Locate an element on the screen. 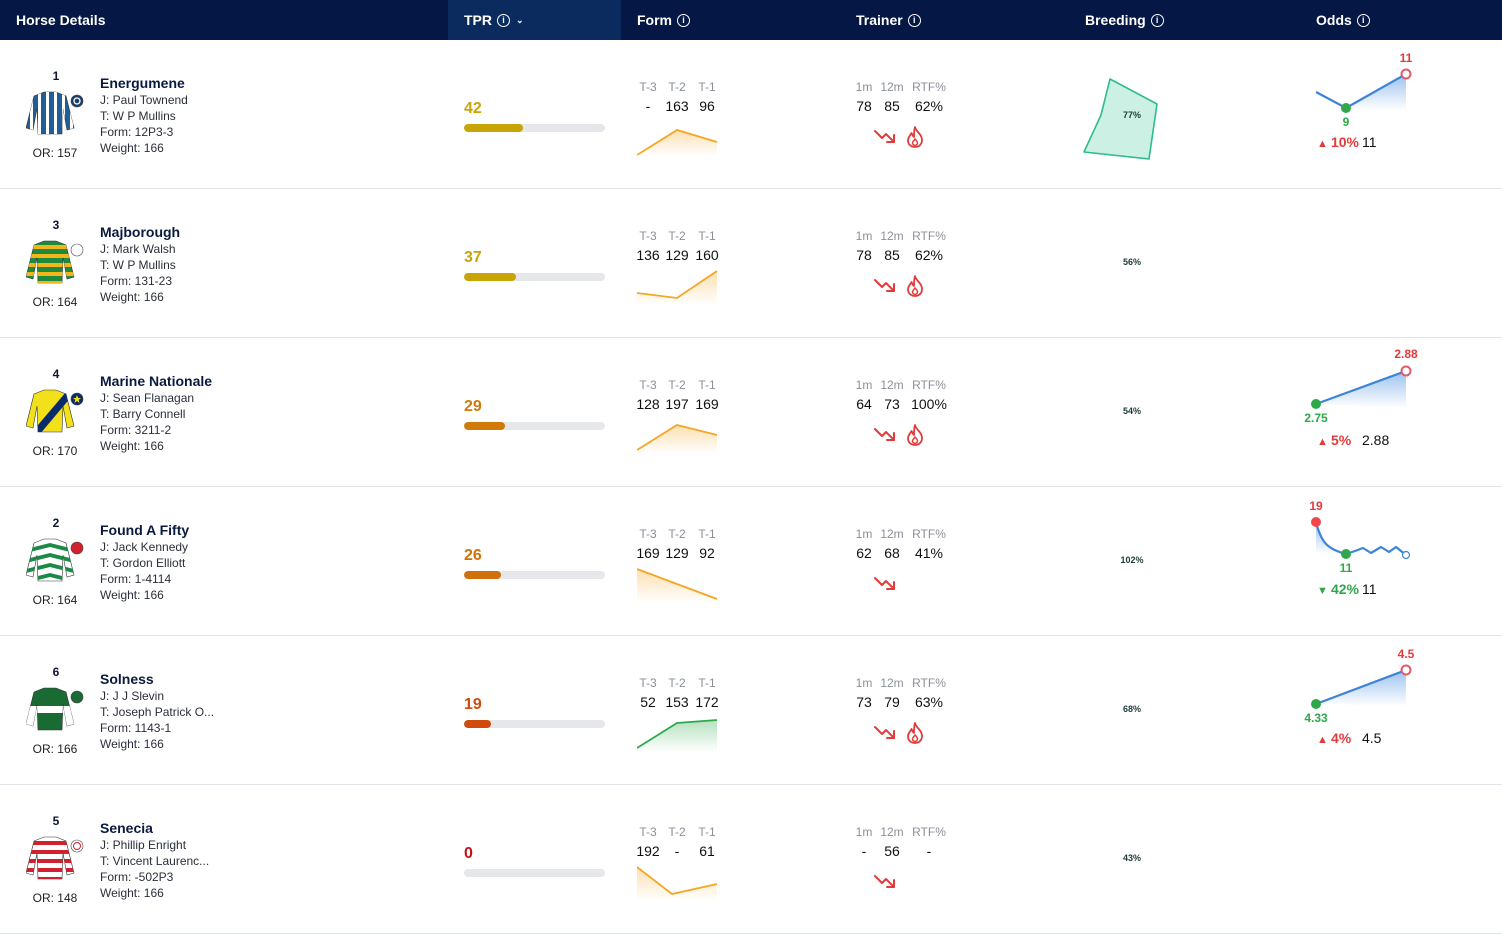  horse-name-link: Found A Fifty is located at coordinates (144, 530).